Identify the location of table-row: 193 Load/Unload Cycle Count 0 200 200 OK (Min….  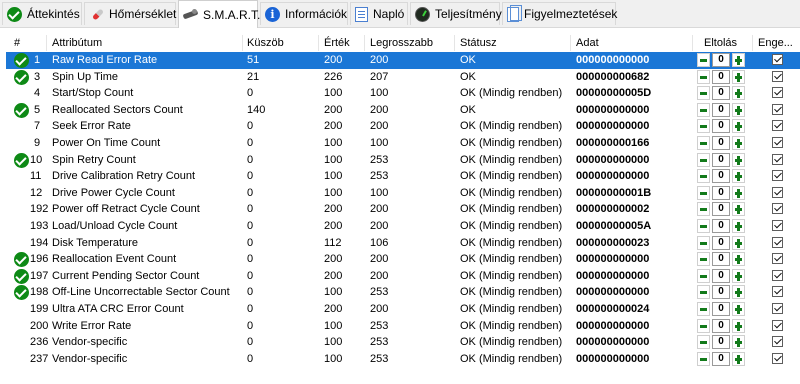
(403, 226).